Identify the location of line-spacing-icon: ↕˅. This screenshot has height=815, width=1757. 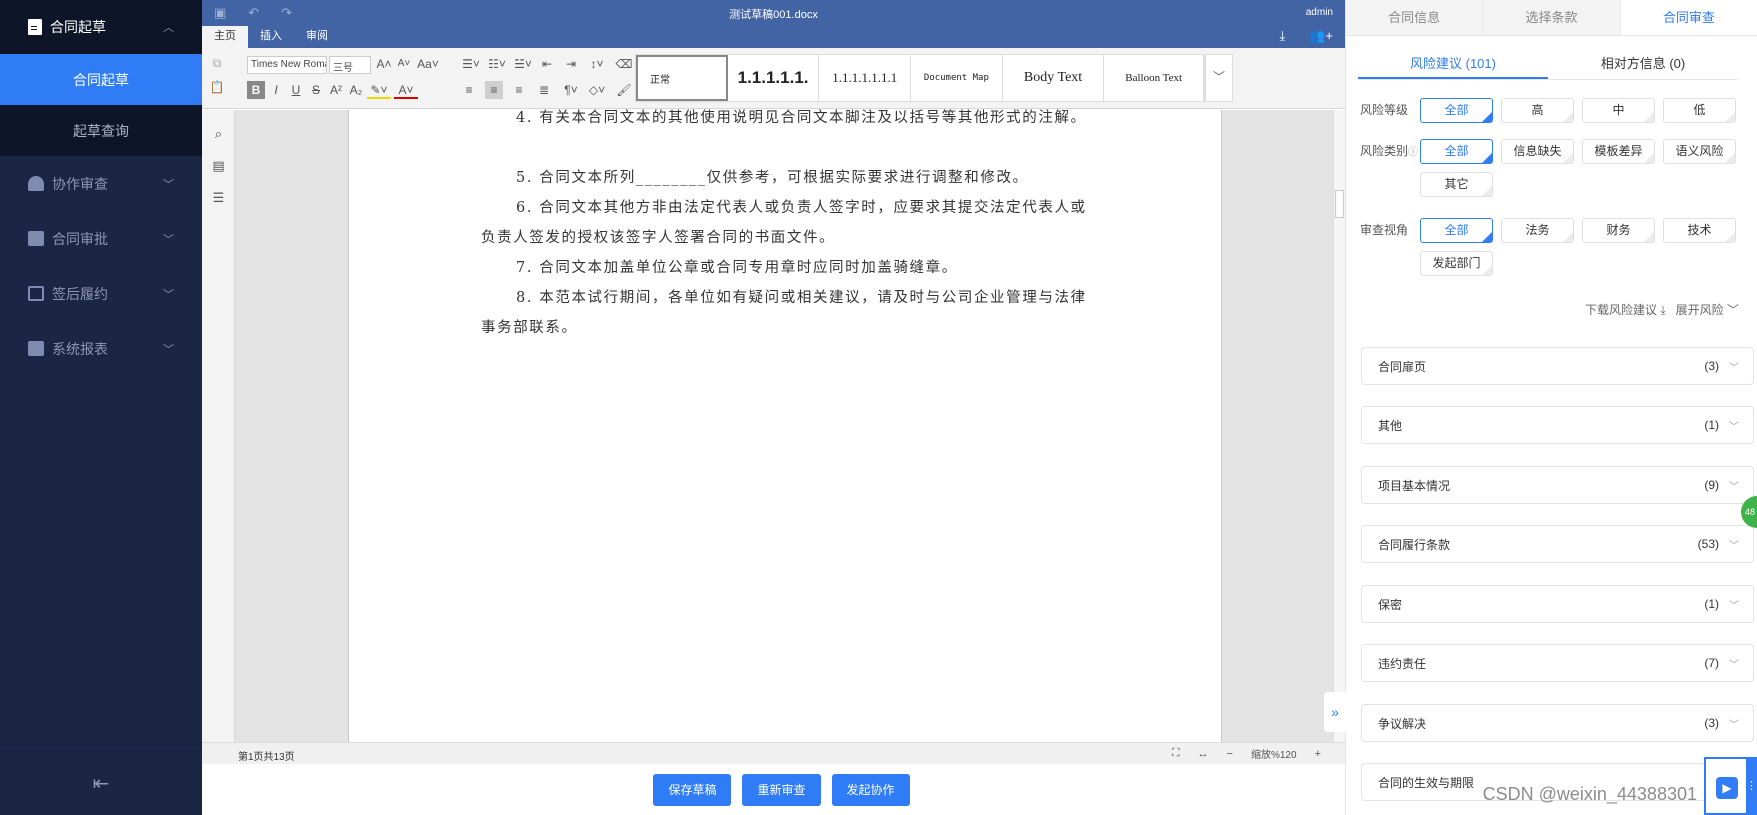
(597, 64).